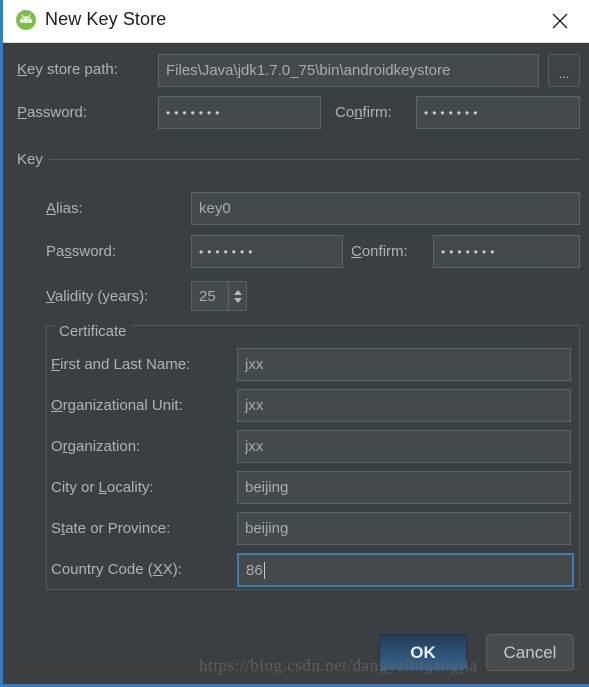 The image size is (589, 687). Describe the element at coordinates (93, 331) in the screenshot. I see `certificate-group-title: Certificate` at that location.